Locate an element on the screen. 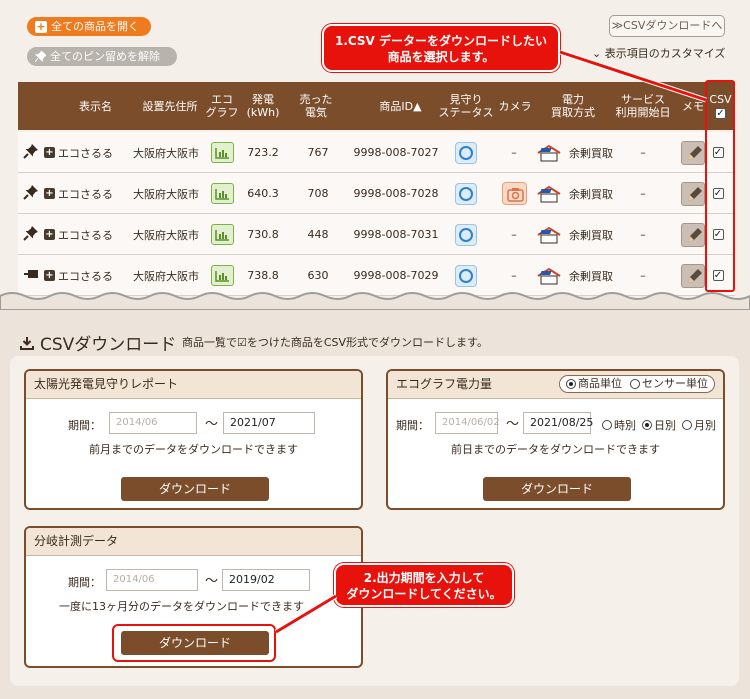  unpin-all-label: 全てのピン留めを解除 is located at coordinates (105, 56).